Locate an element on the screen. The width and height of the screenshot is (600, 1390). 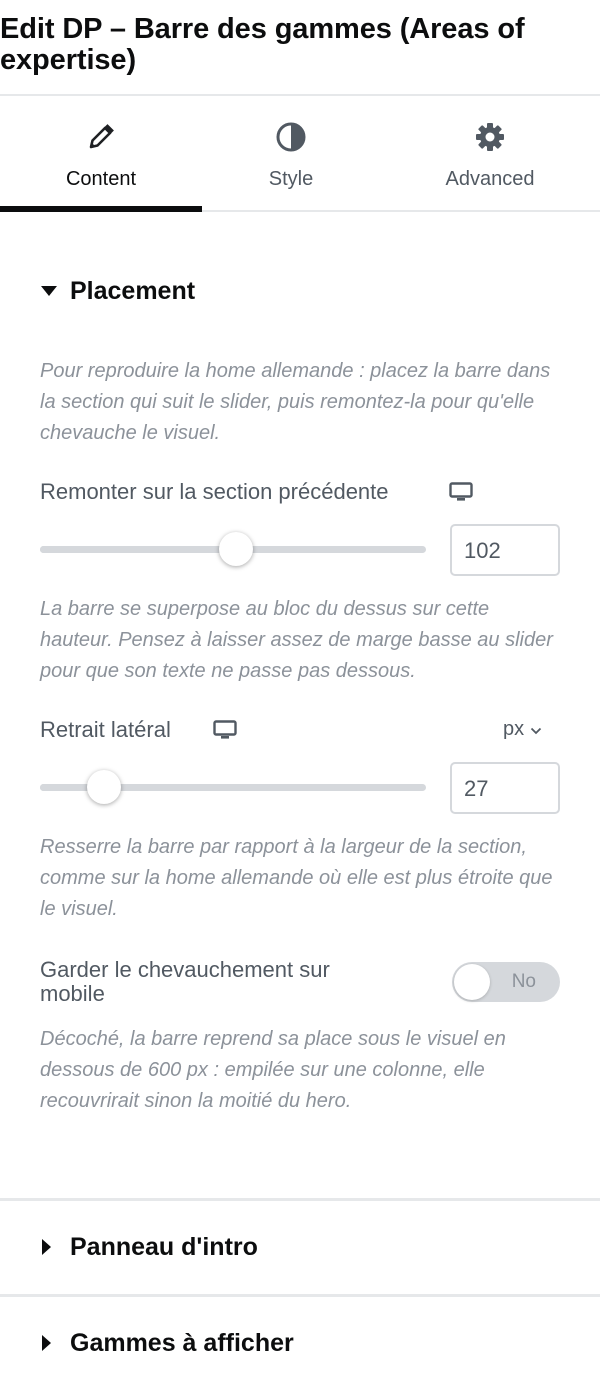
mobile-overlap-label: Garder le chevauchement sur mobile is located at coordinates (185, 981).